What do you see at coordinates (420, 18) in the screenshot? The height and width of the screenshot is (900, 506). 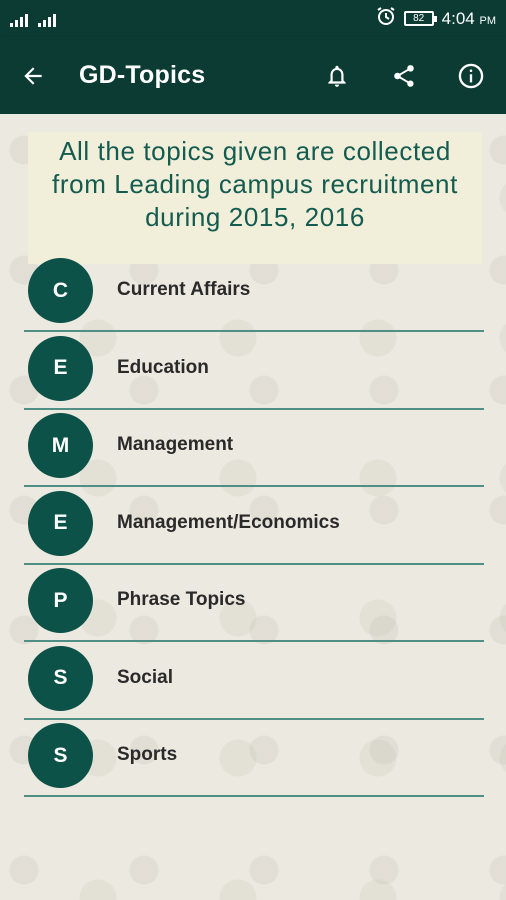 I see `battery-icon: 82` at bounding box center [420, 18].